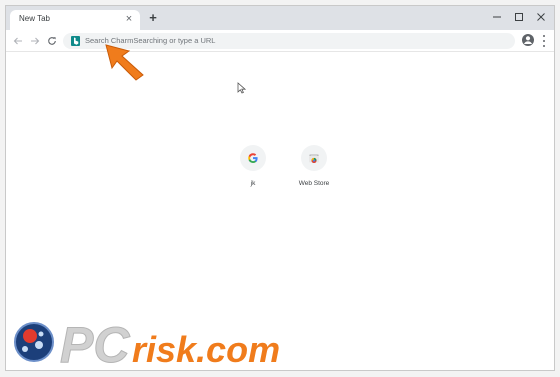 This screenshot has width=560, height=377. I want to click on menu-icon, so click(544, 41).